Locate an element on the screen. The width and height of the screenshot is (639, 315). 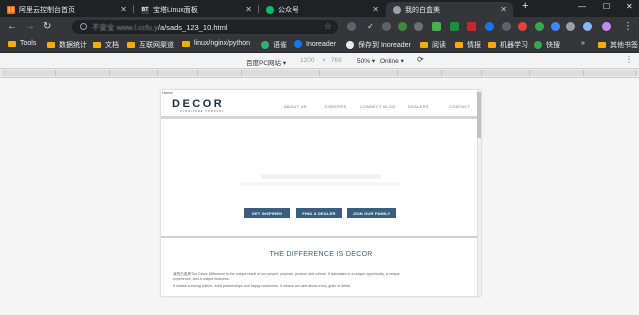
bookmark-reading: 阅读 is located at coordinates (433, 45).